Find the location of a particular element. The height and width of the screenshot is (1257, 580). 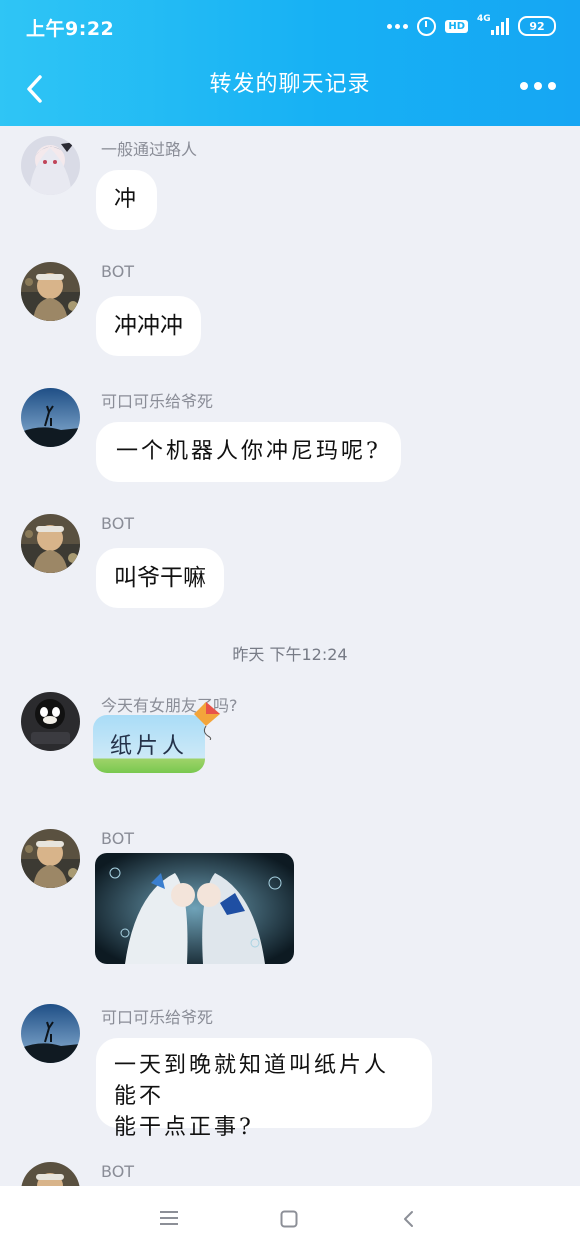

message-bubble: 叫爷干嘛 is located at coordinates (160, 578).